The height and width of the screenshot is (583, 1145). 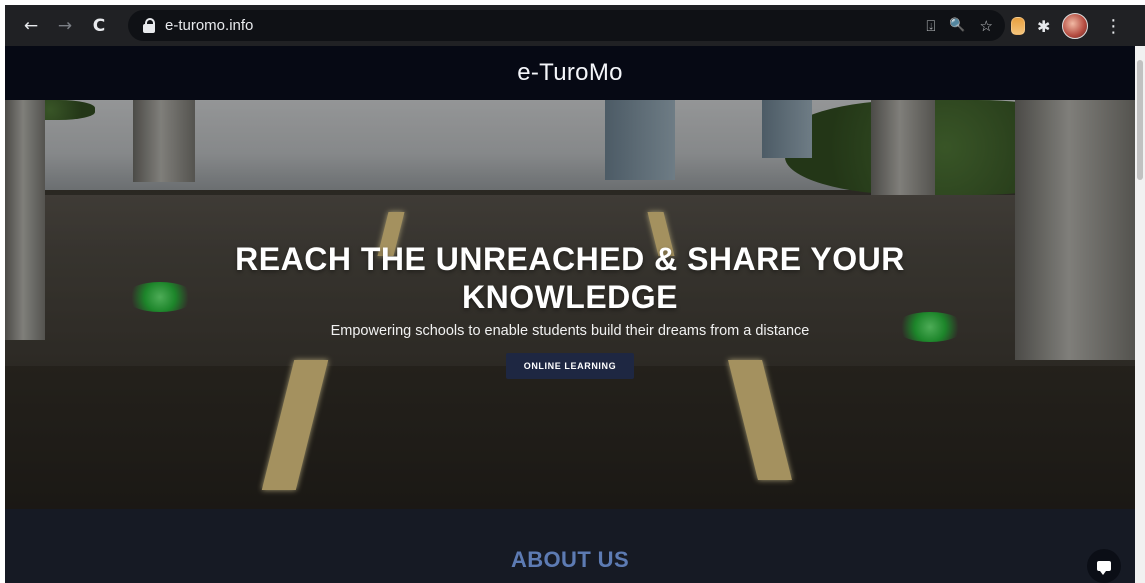 I want to click on lock-icon, so click(x=149, y=25).